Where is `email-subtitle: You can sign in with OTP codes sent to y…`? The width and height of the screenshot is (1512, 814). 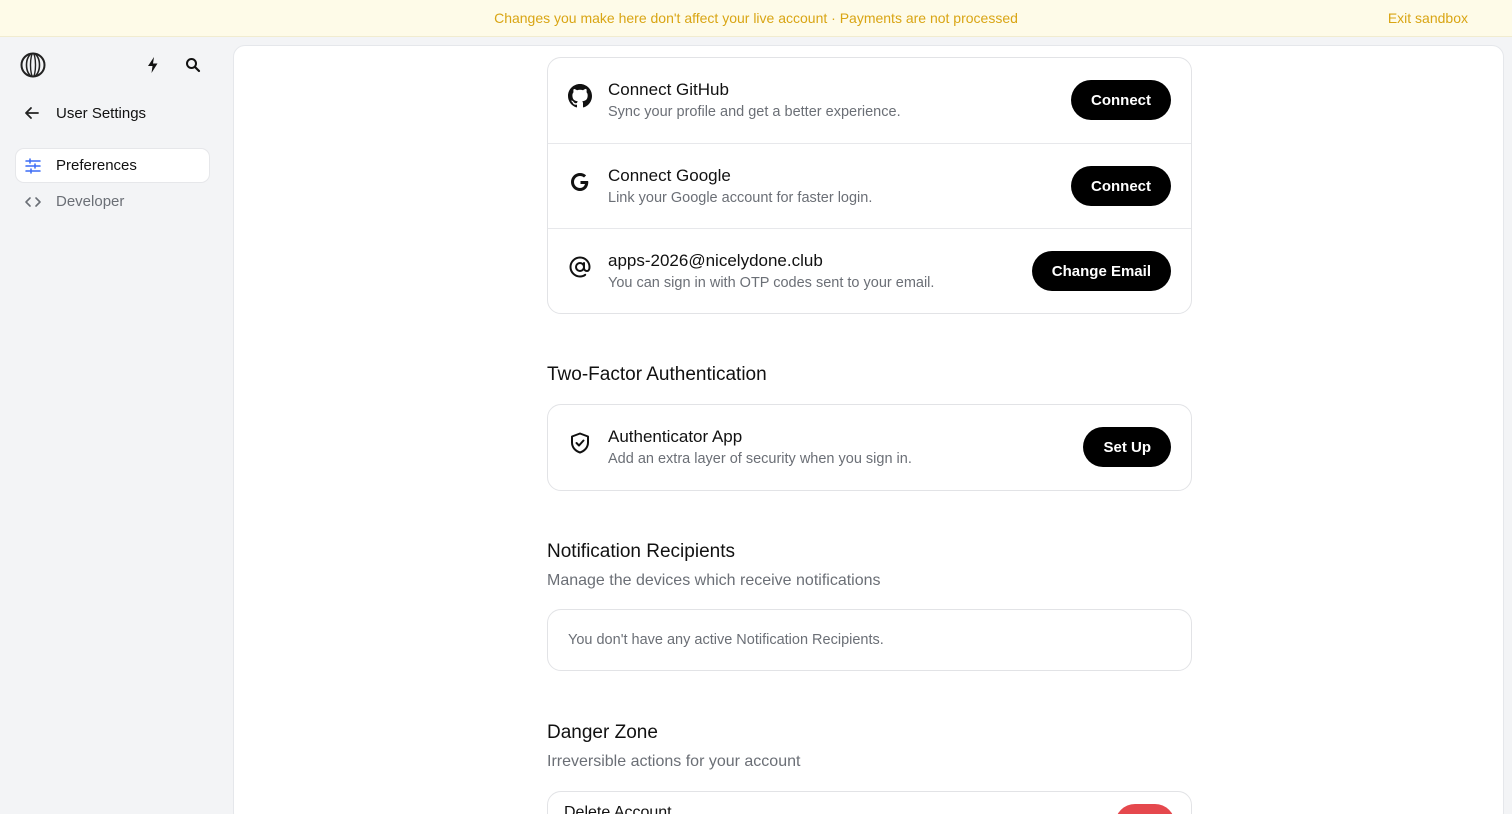
email-subtitle: You can sign in with OTP codes sent to y… is located at coordinates (771, 283).